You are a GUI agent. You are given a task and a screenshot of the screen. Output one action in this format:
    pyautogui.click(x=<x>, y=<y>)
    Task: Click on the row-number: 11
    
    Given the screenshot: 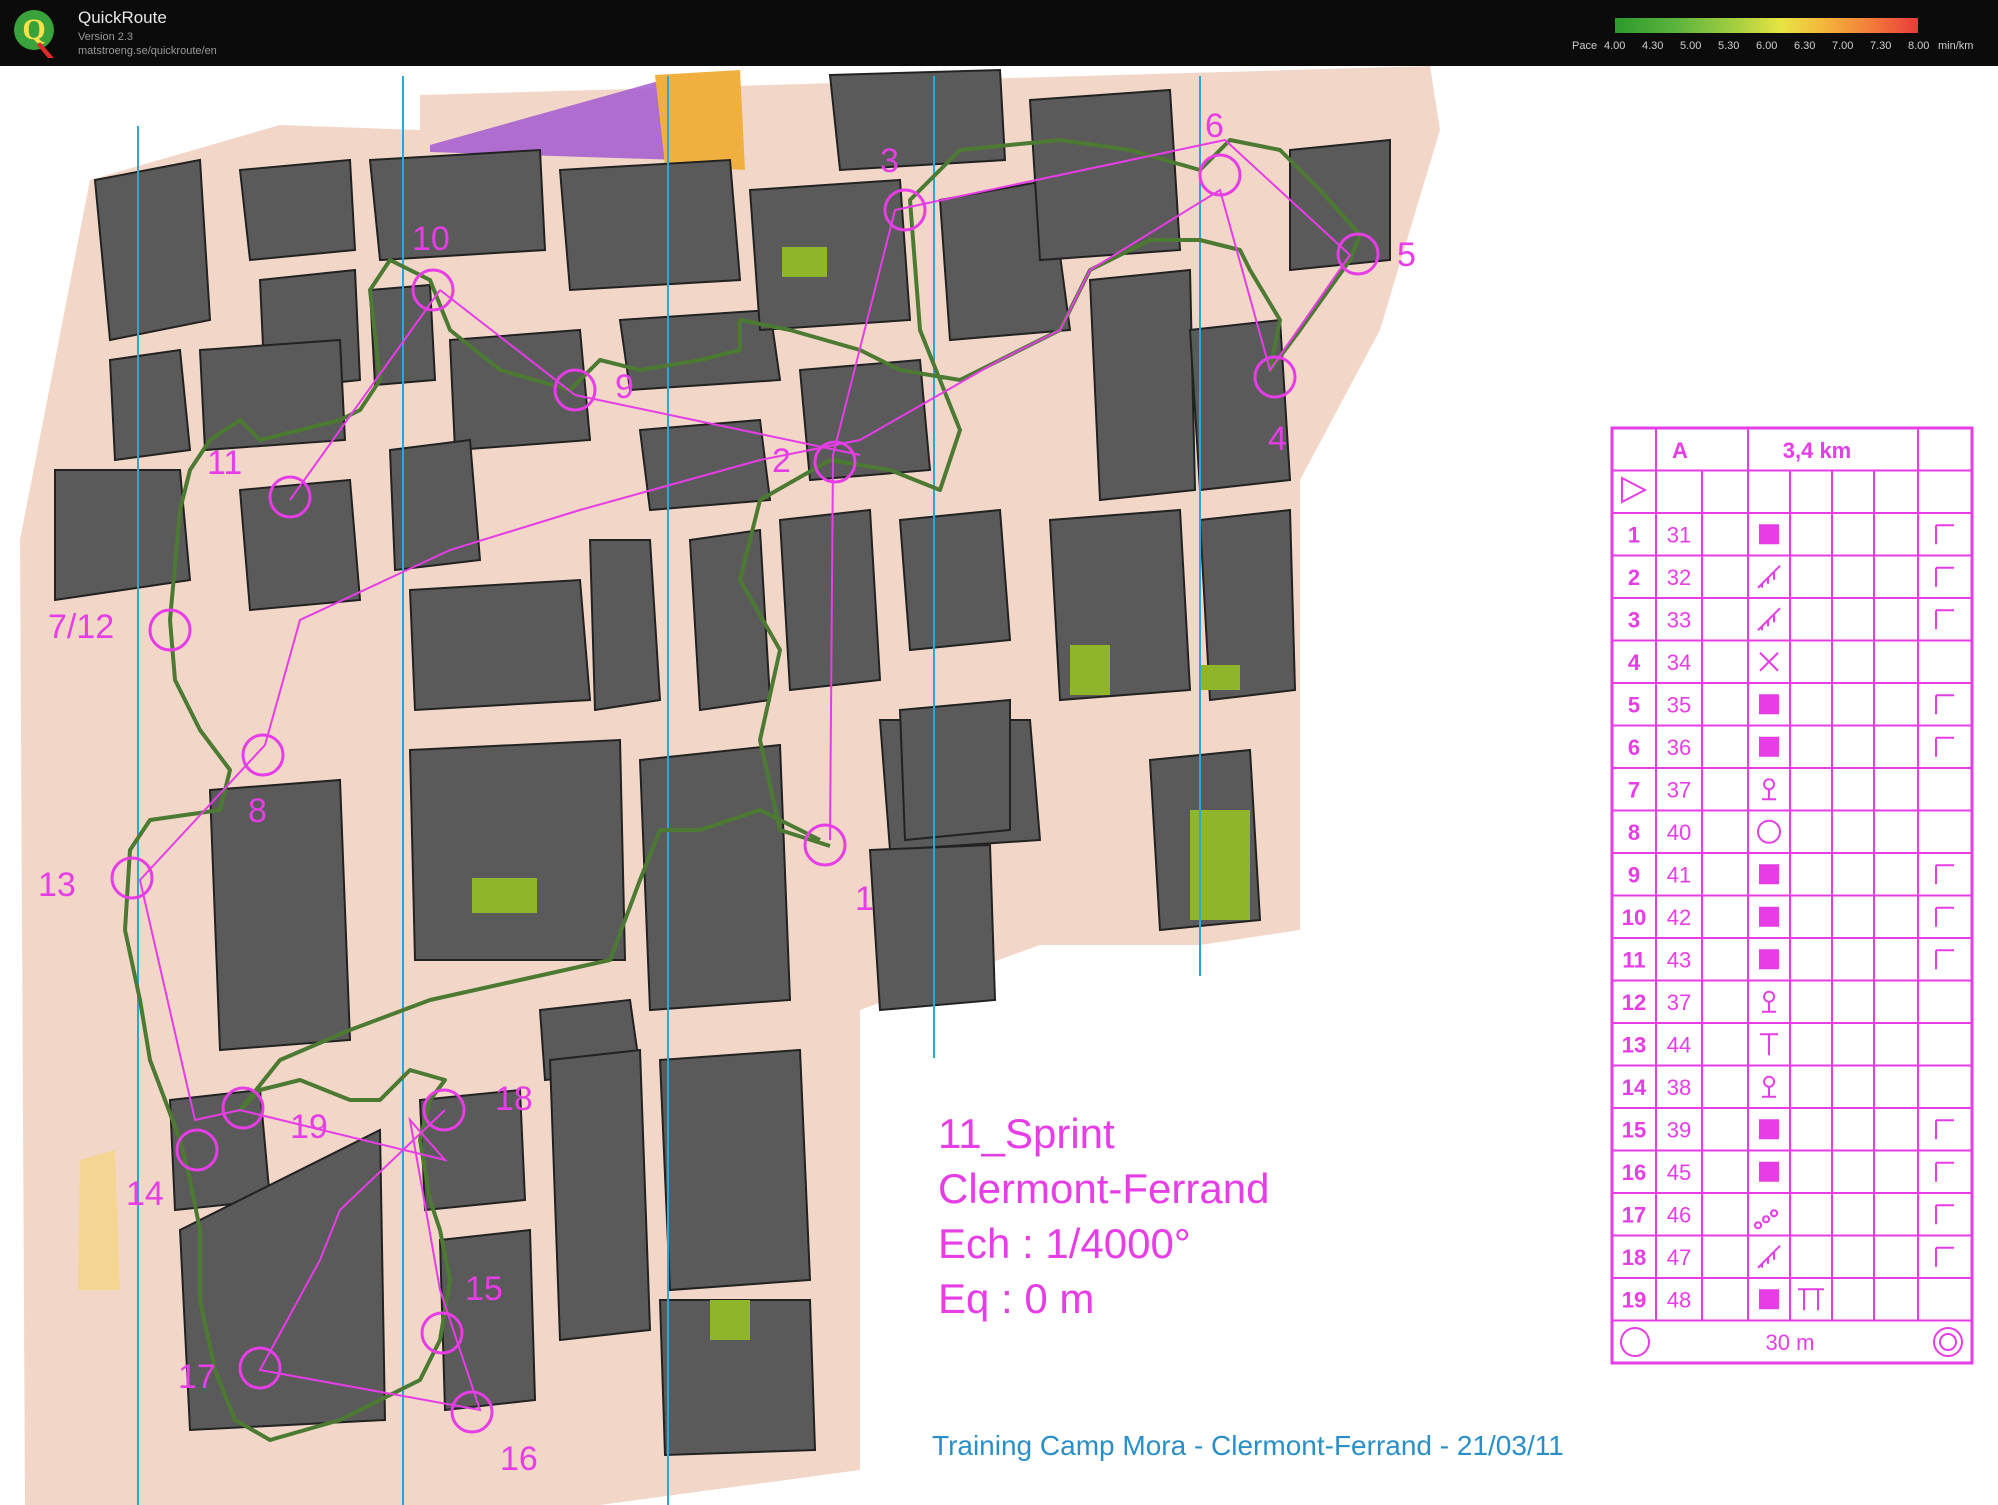 What is the action you would take?
    pyautogui.click(x=1633, y=959)
    